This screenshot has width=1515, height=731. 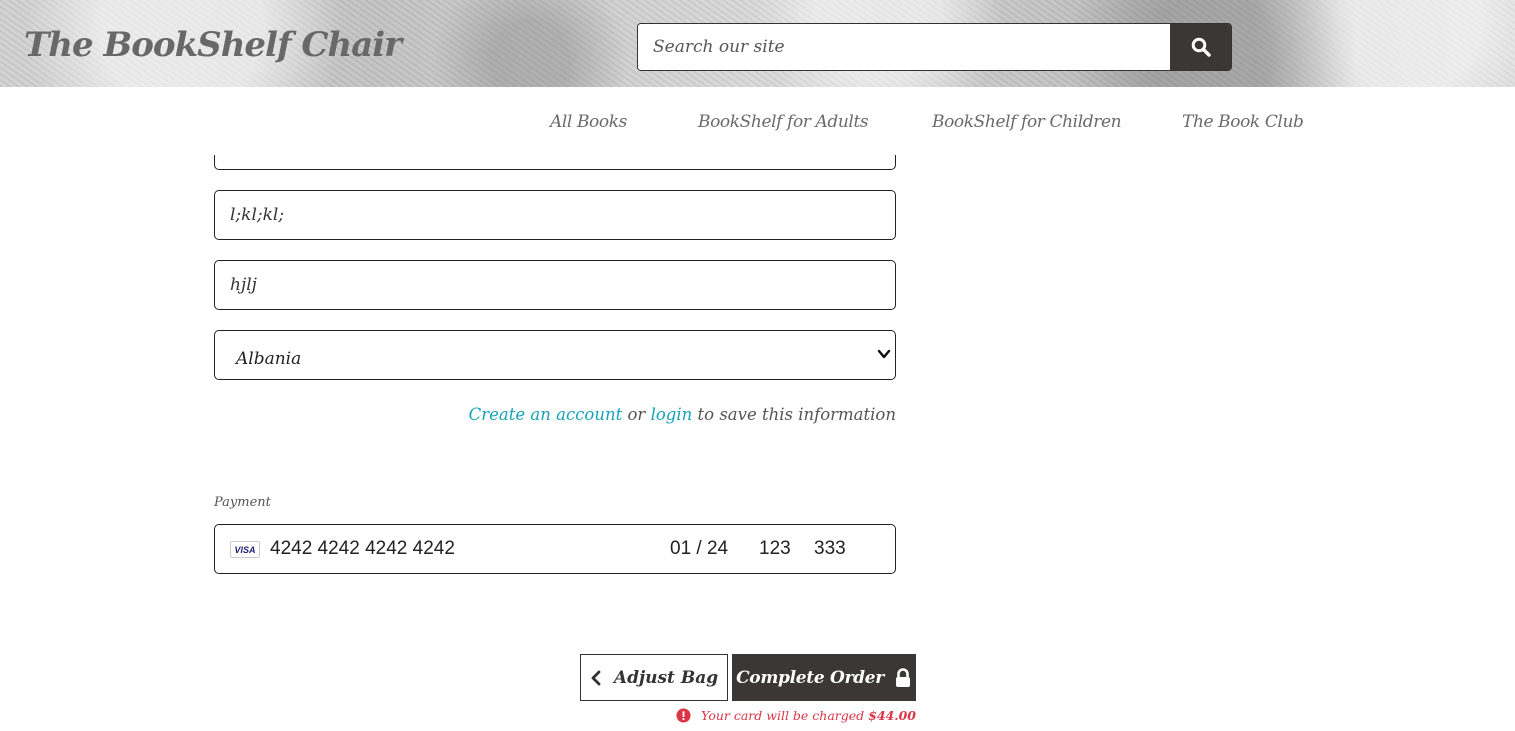 I want to click on chevron-down-icon, so click(x=884, y=354).